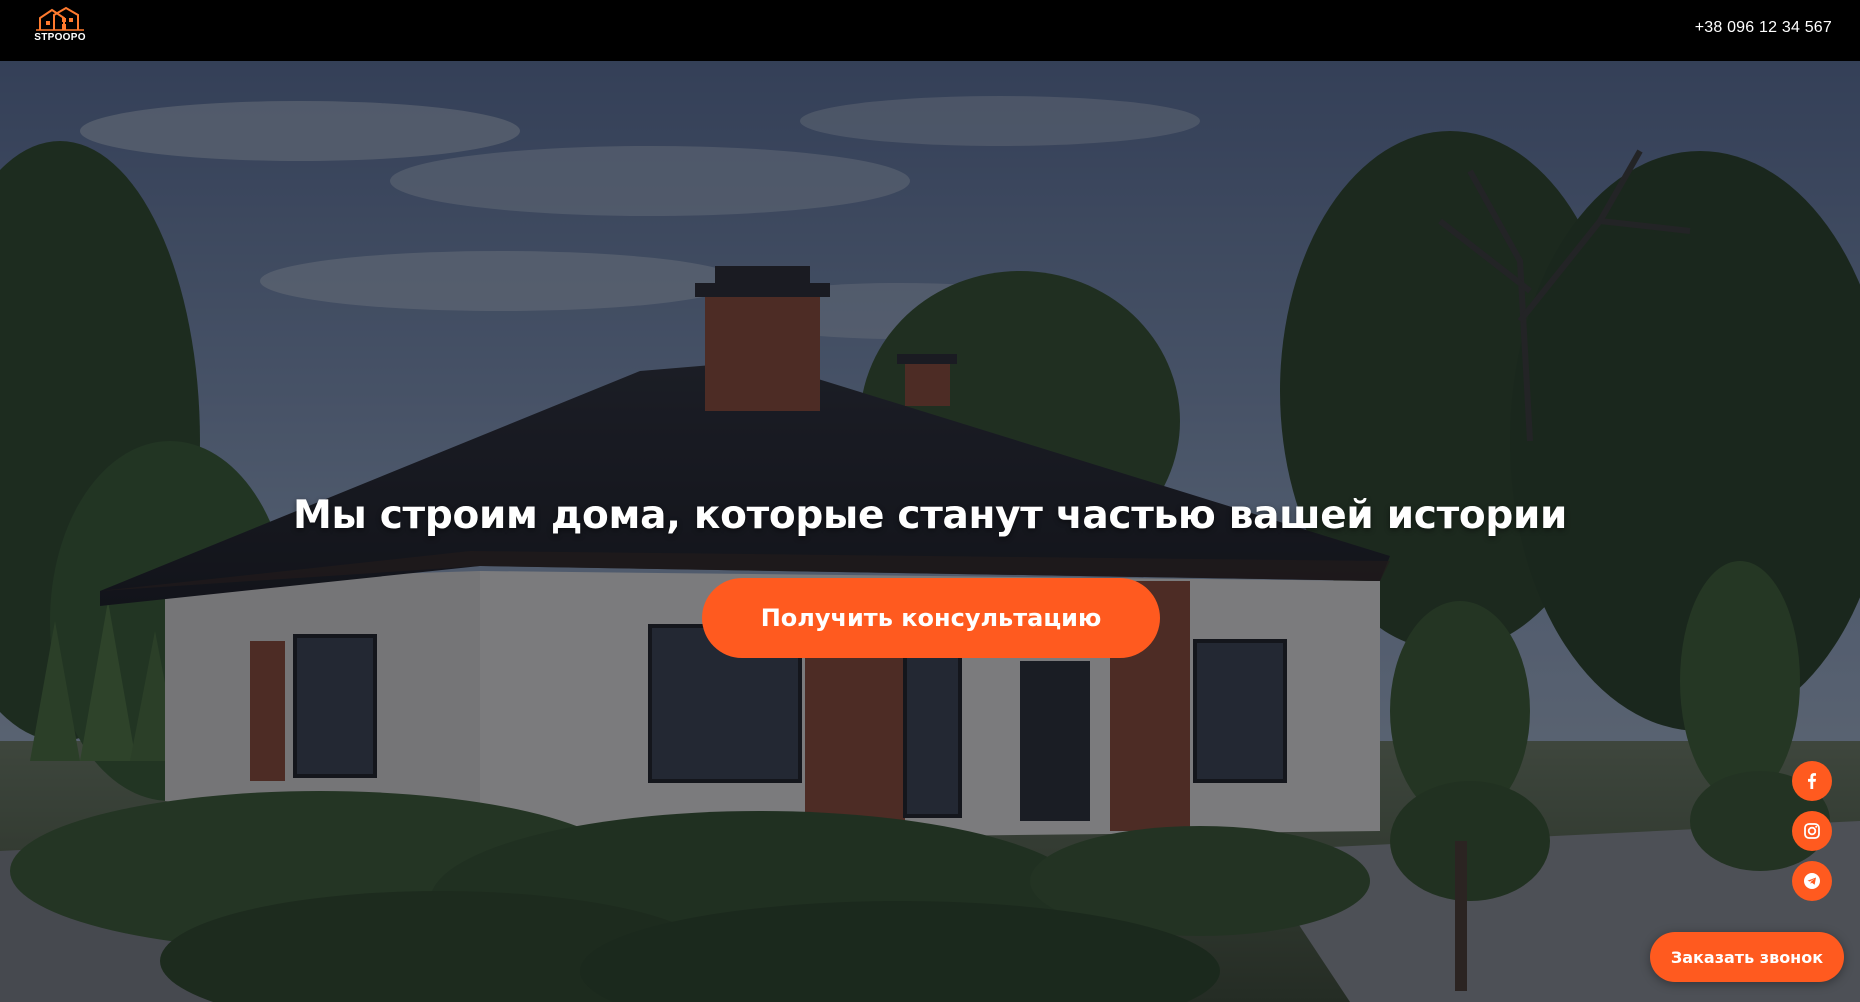 This screenshot has width=1860, height=1002. I want to click on site-logo: STPOOPO, so click(60, 29).